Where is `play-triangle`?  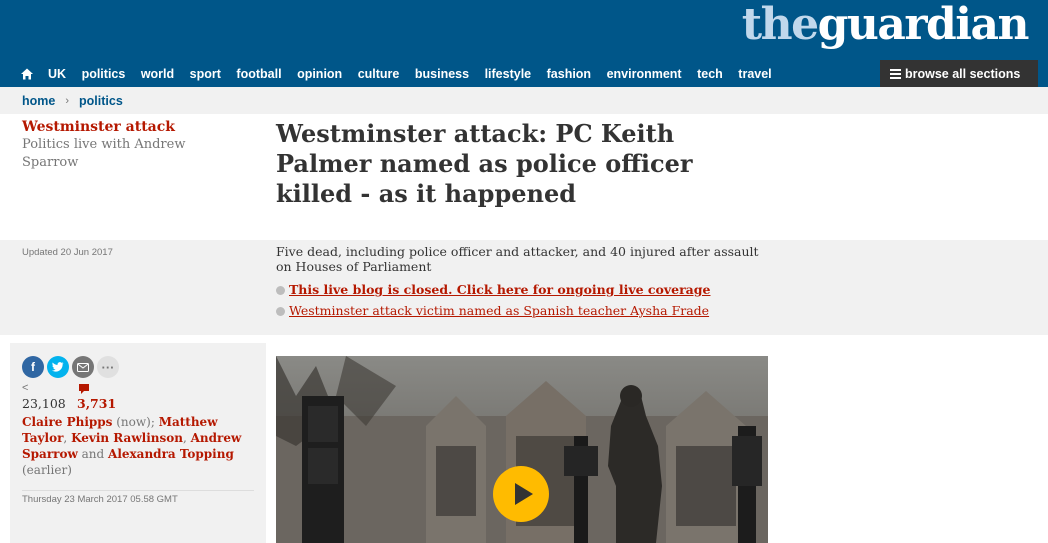 play-triangle is located at coordinates (524, 494).